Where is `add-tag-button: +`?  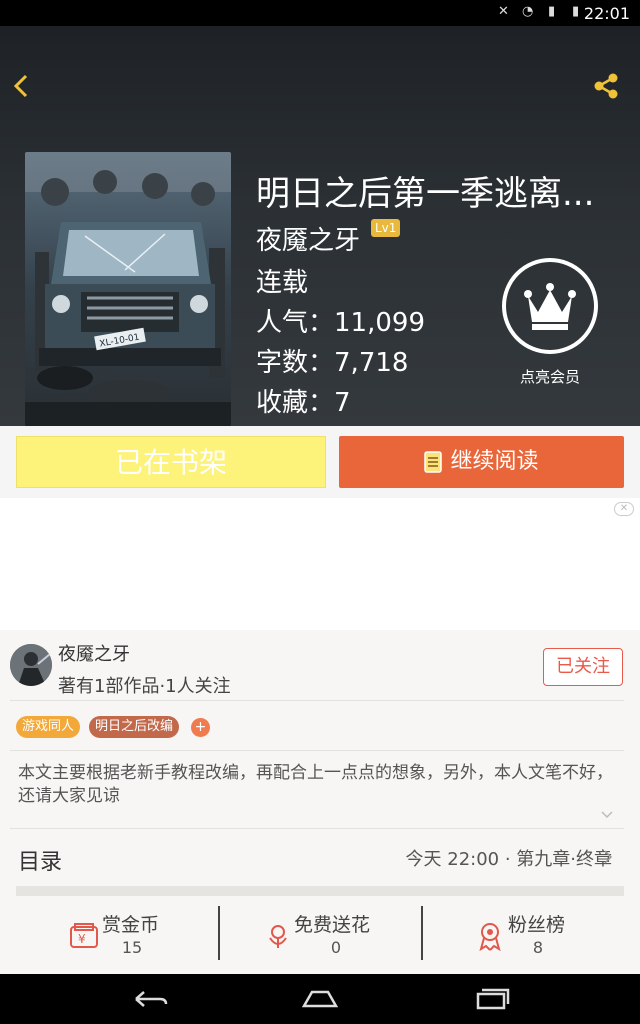
add-tag-button: + is located at coordinates (200, 727).